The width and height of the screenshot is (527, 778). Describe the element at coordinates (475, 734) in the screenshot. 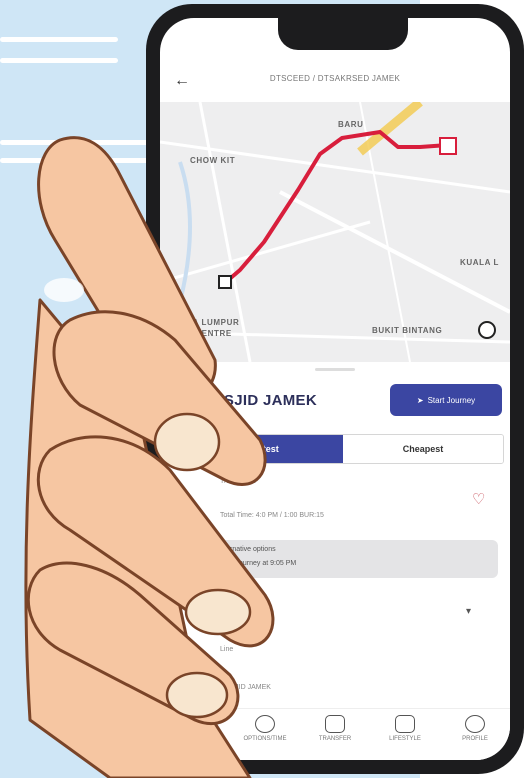

I see `nav-profile: PROFILE` at that location.